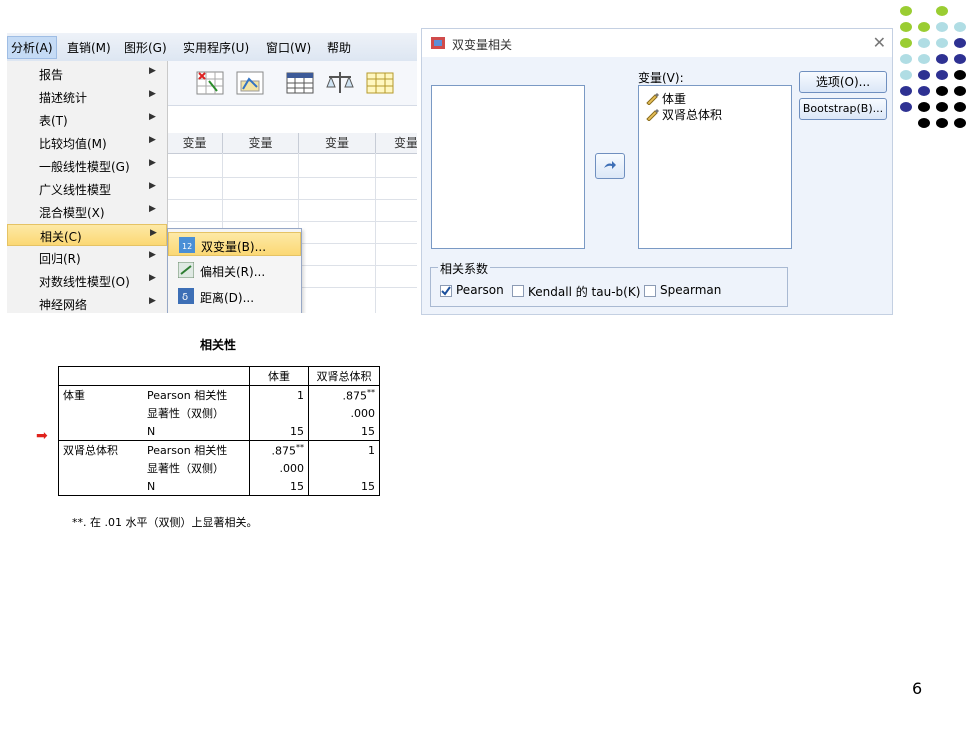  What do you see at coordinates (300, 83) in the screenshot?
I see `data-grid-icon` at bounding box center [300, 83].